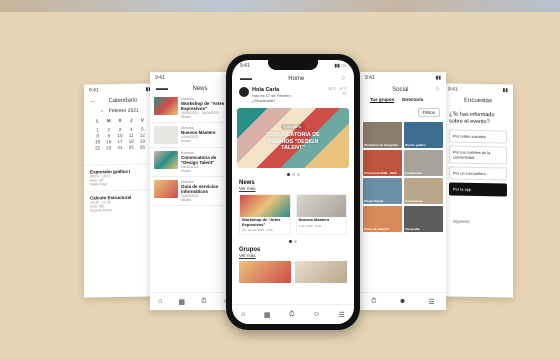 The height and width of the screenshot is (359, 560). I want to click on news-thumbnail, so click(166, 160).